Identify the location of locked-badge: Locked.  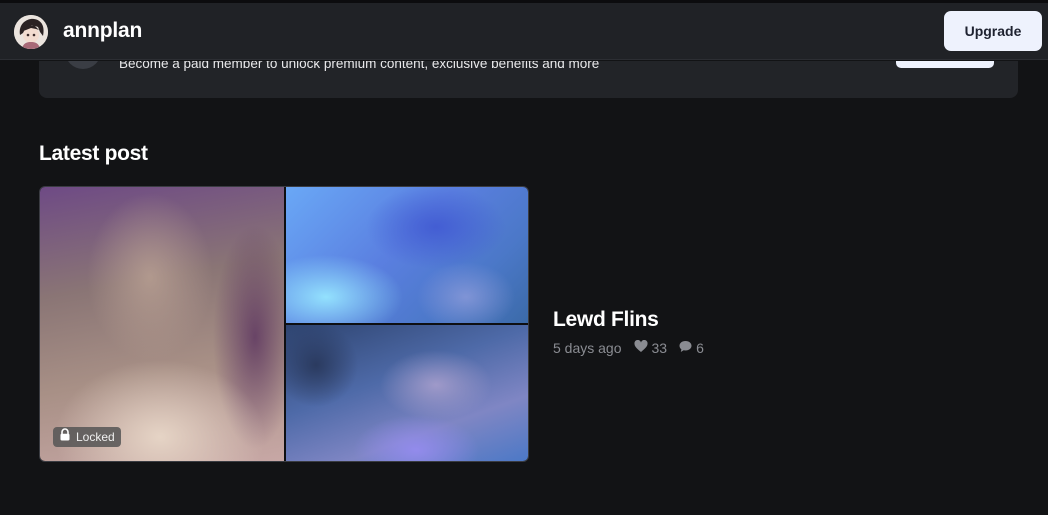
(87, 437).